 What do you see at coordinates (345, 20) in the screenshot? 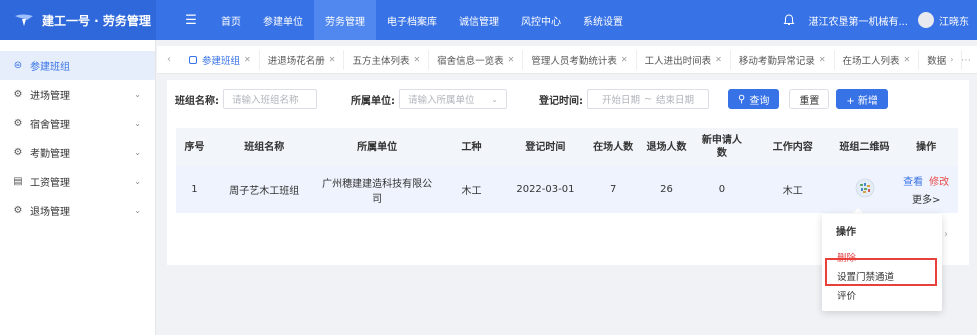
I see `nav-labor: 劳务管理` at bounding box center [345, 20].